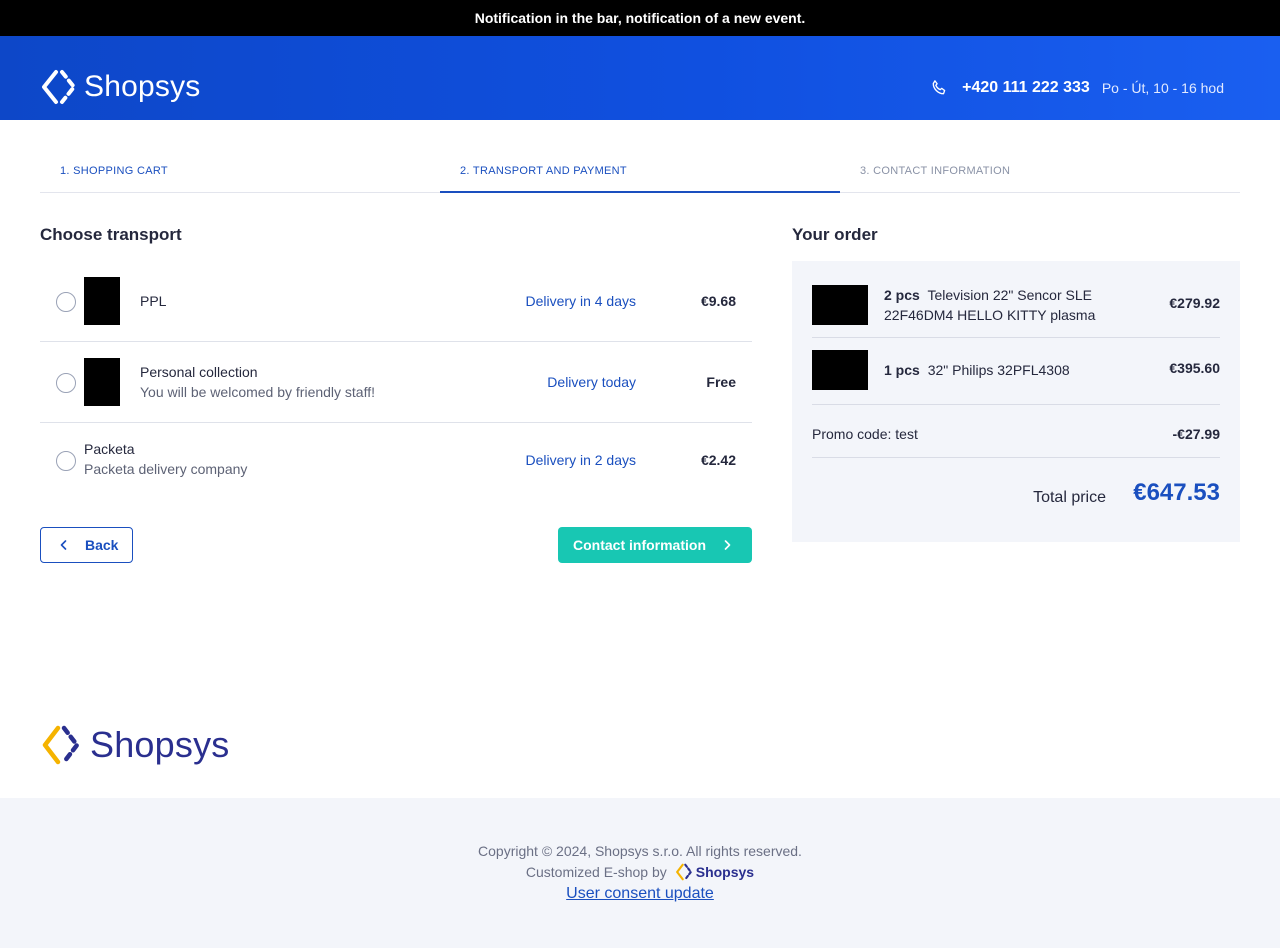 The height and width of the screenshot is (950, 1280). I want to click on header-logo: Shopsys, so click(120, 87).